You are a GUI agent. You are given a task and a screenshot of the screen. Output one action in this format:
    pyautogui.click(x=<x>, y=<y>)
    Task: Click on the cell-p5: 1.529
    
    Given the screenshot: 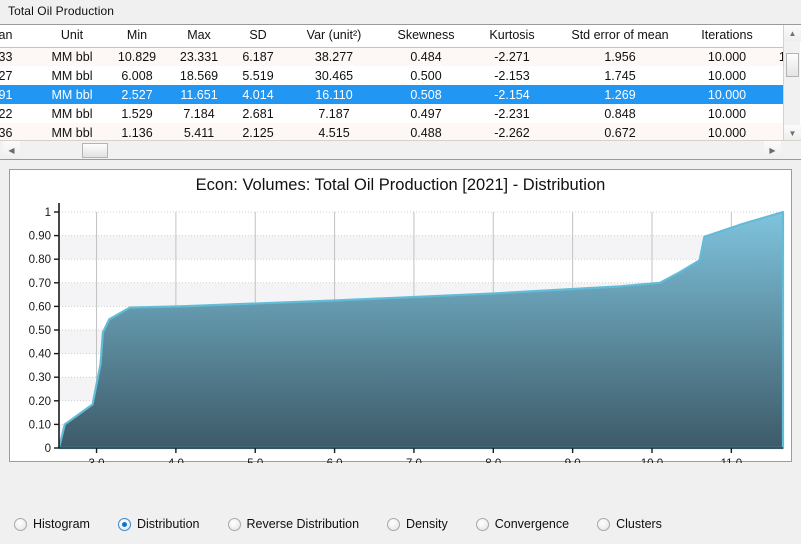 What is the action you would take?
    pyautogui.click(x=775, y=113)
    